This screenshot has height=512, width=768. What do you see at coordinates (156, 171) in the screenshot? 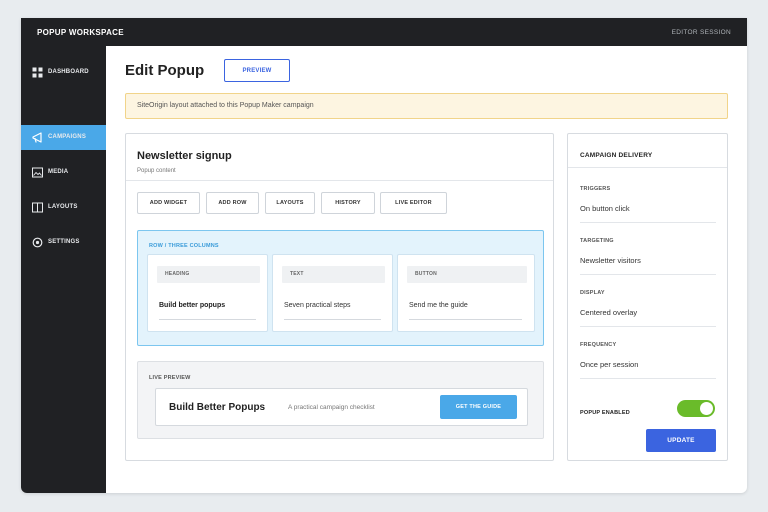
I see `card-subtitle: Popup content` at bounding box center [156, 171].